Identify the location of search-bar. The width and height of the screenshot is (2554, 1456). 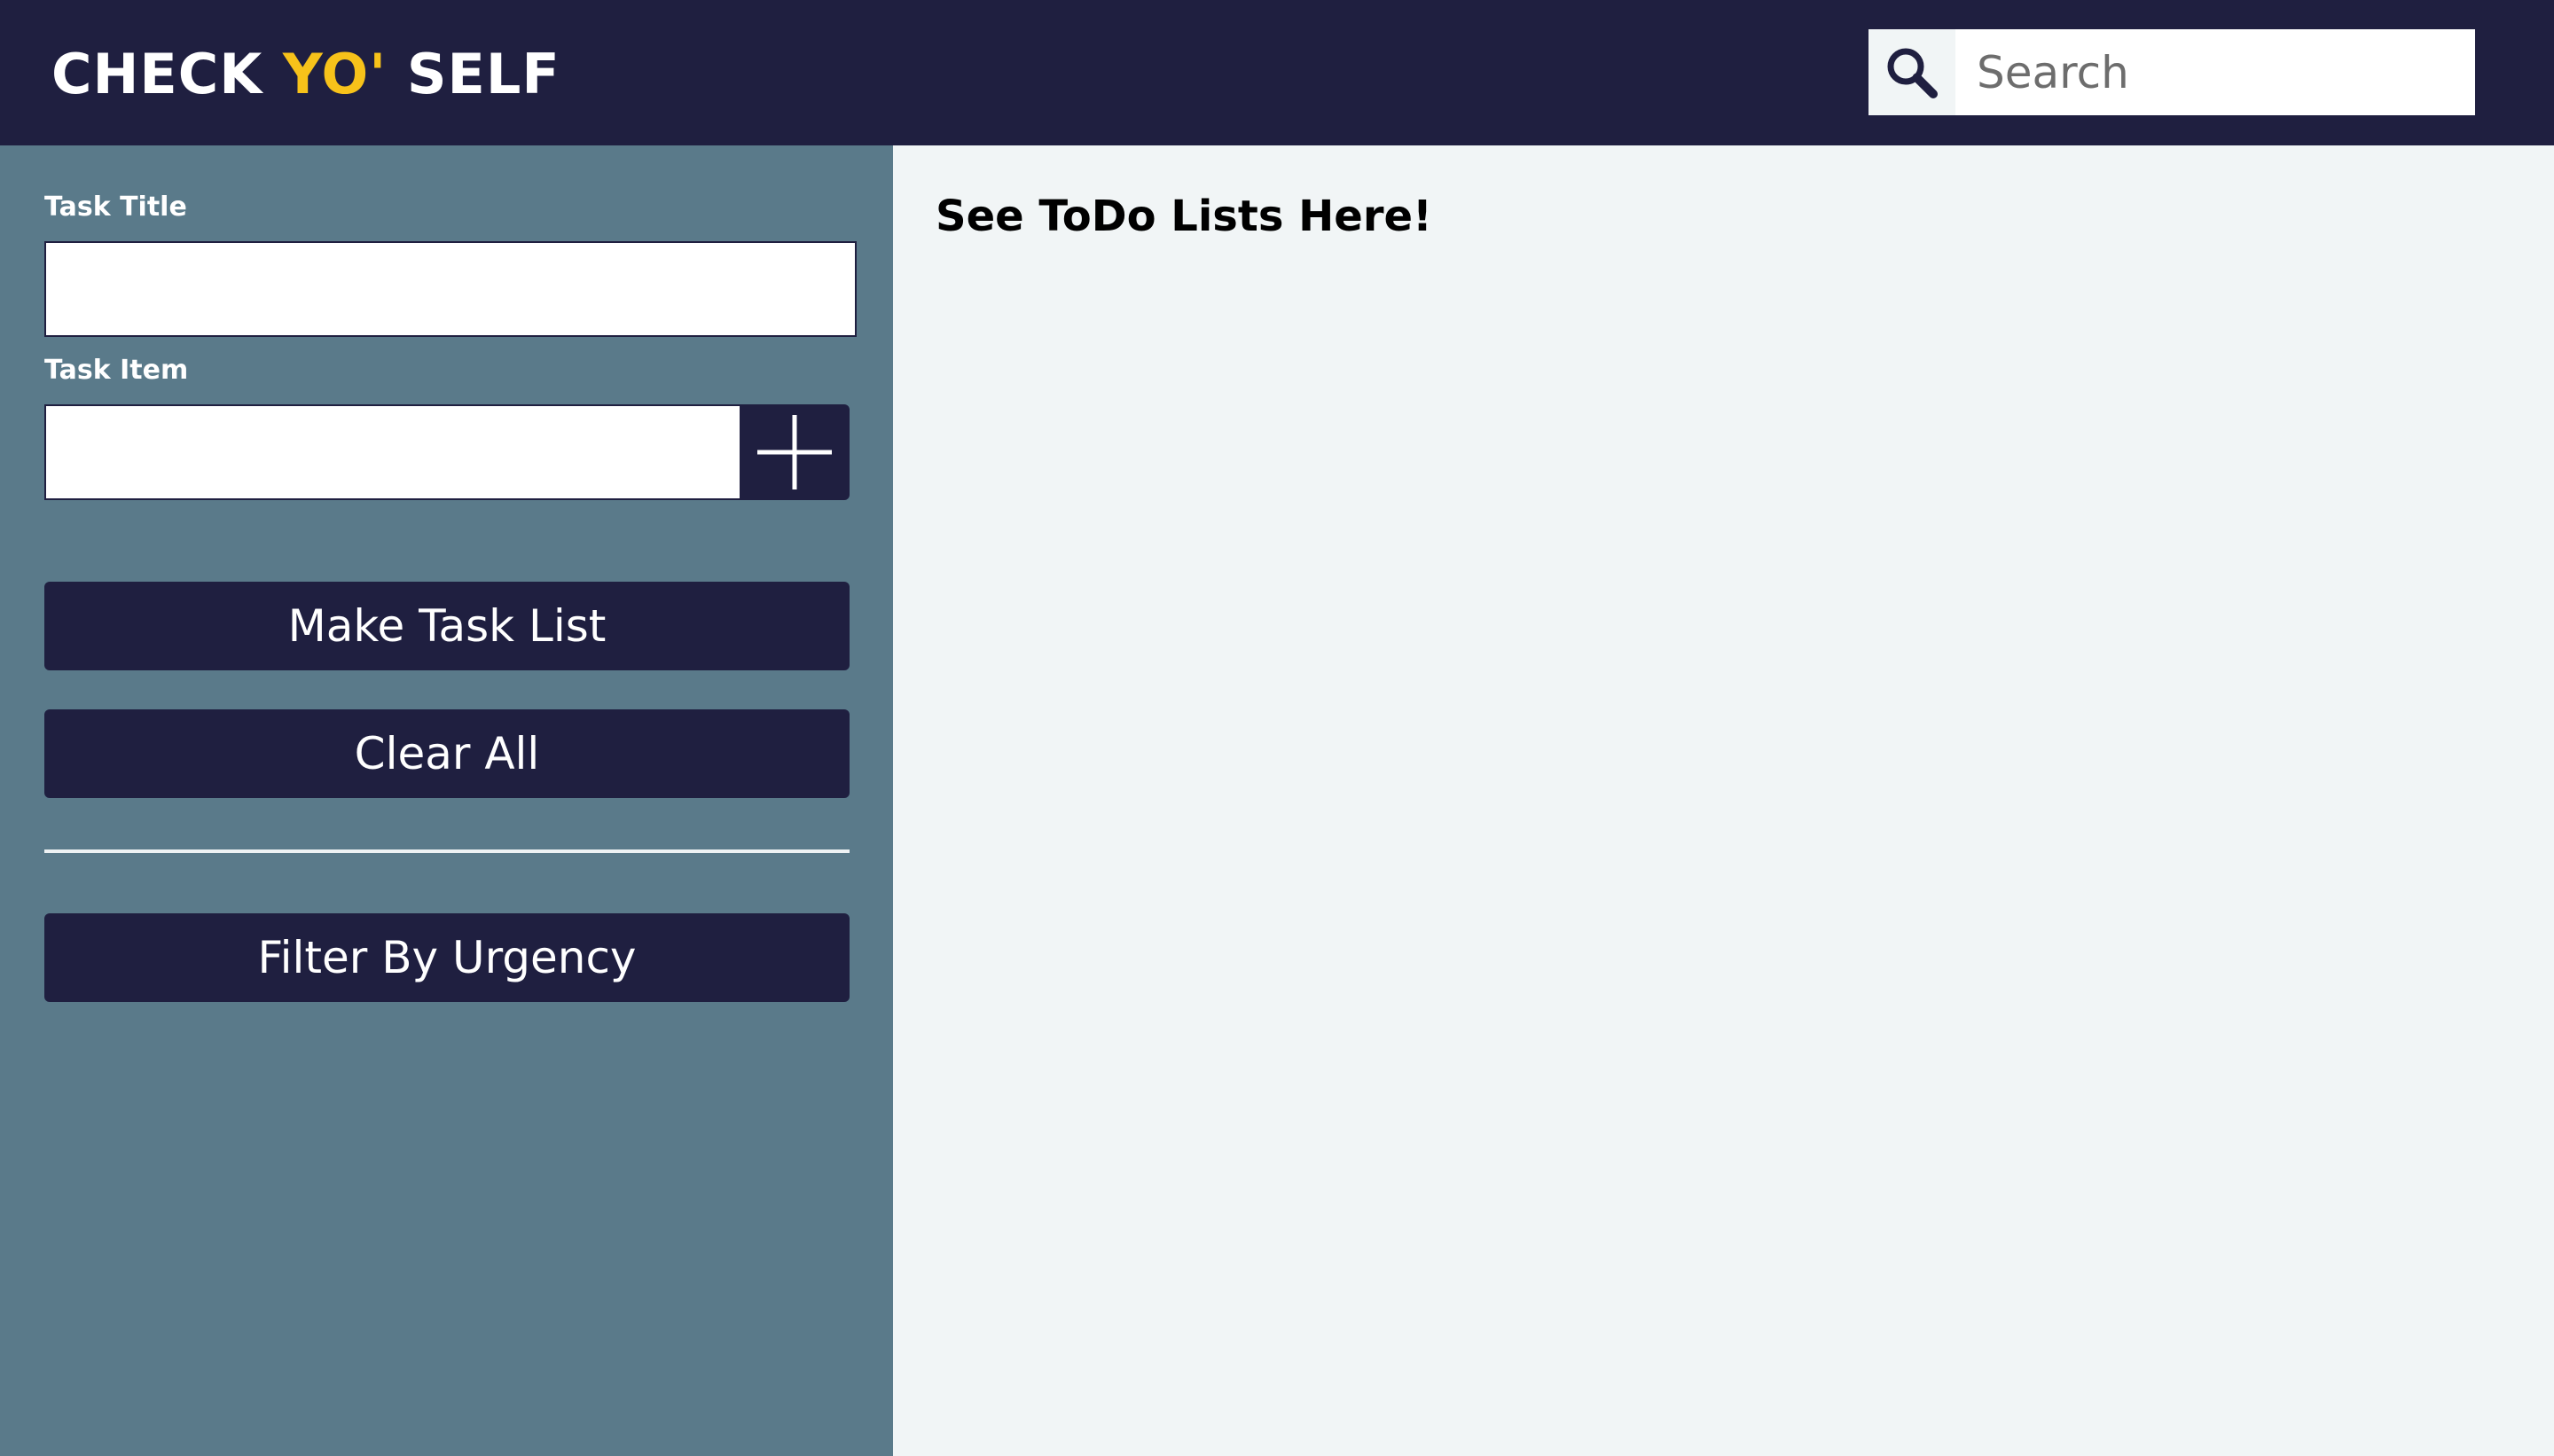
(2171, 72).